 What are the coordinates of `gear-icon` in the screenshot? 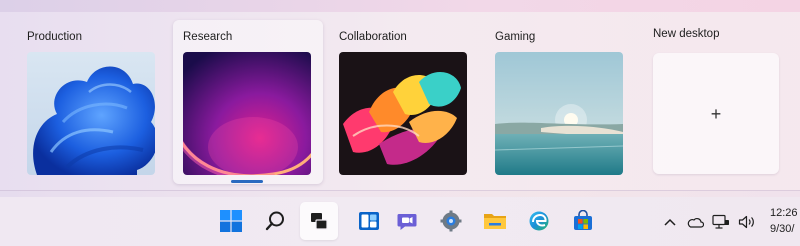 It's located at (451, 221).